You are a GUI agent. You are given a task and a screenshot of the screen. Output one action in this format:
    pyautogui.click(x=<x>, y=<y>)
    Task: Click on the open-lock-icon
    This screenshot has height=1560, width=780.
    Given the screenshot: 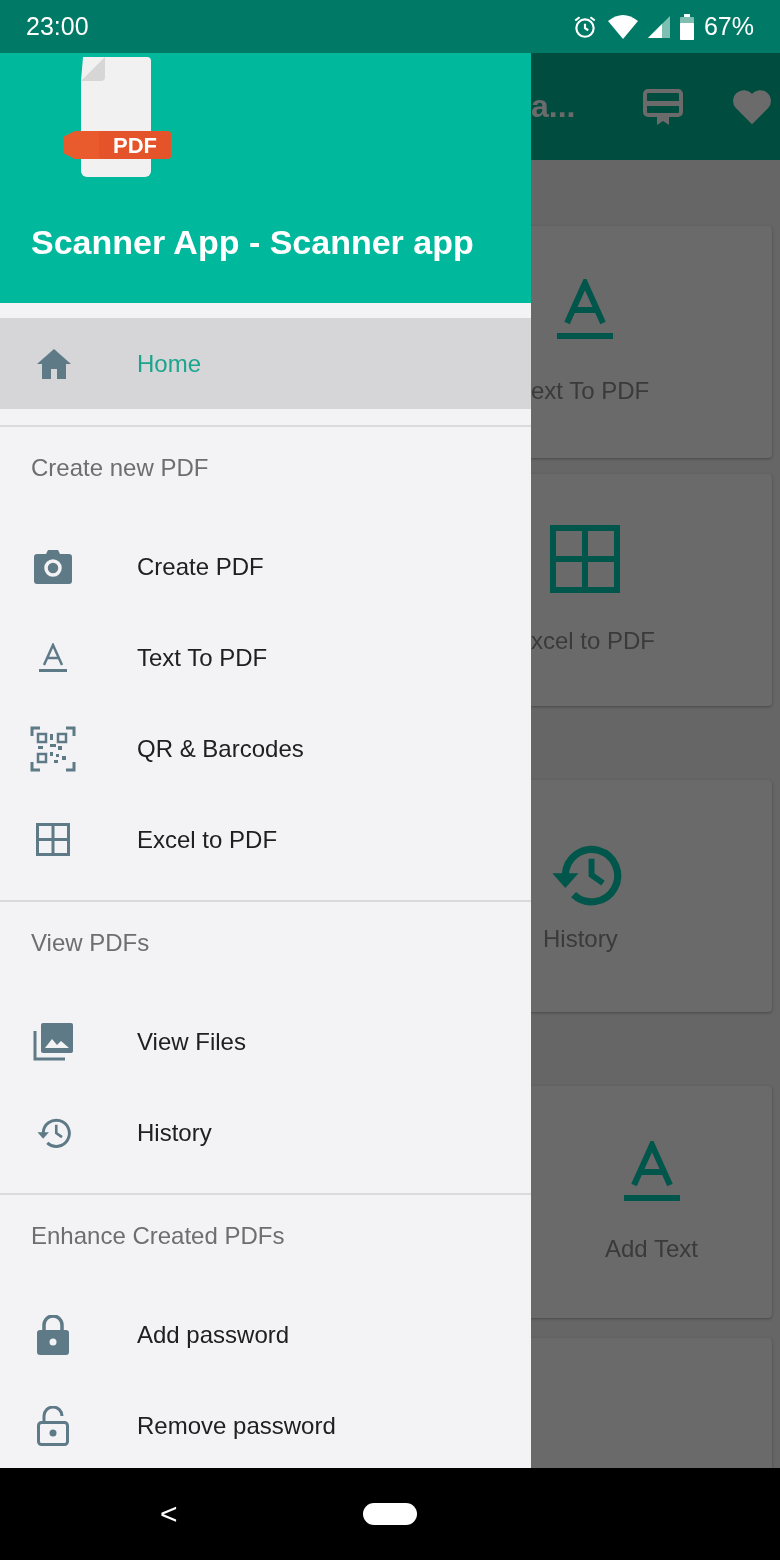 What is the action you would take?
    pyautogui.click(x=53, y=1425)
    